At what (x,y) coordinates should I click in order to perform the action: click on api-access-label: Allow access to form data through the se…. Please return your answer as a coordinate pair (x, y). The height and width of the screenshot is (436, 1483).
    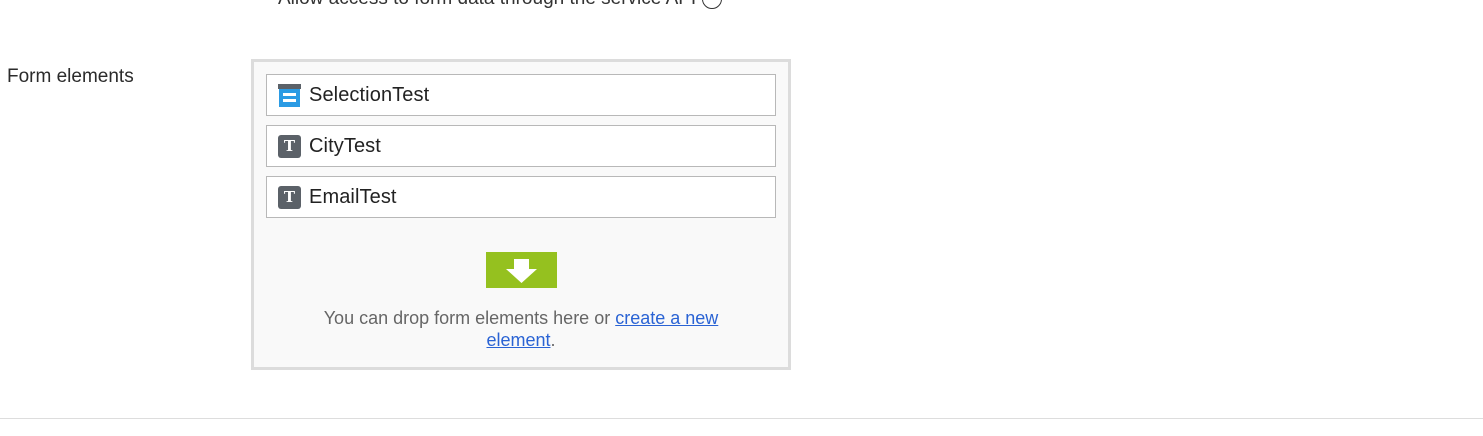
    Looking at the image, I should click on (487, 5).